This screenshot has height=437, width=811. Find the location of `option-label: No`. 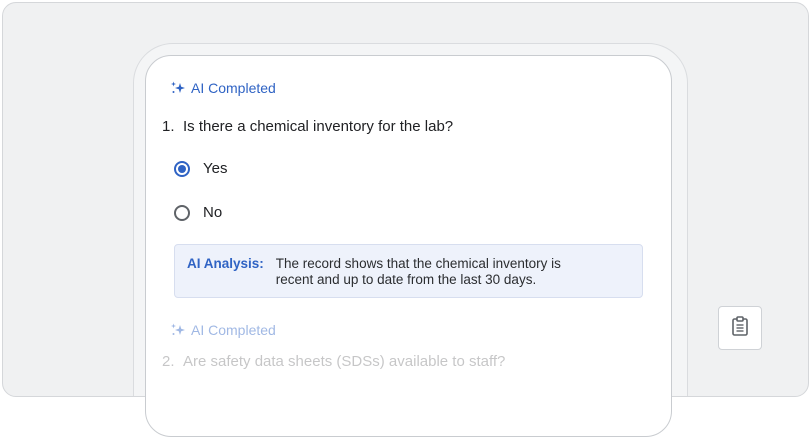

option-label: No is located at coordinates (213, 212).